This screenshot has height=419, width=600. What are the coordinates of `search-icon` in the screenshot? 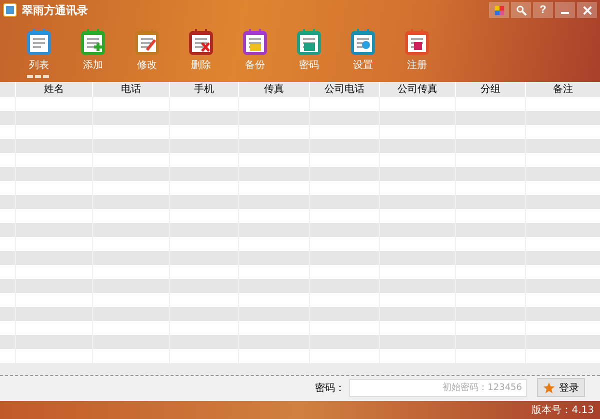 It's located at (521, 10).